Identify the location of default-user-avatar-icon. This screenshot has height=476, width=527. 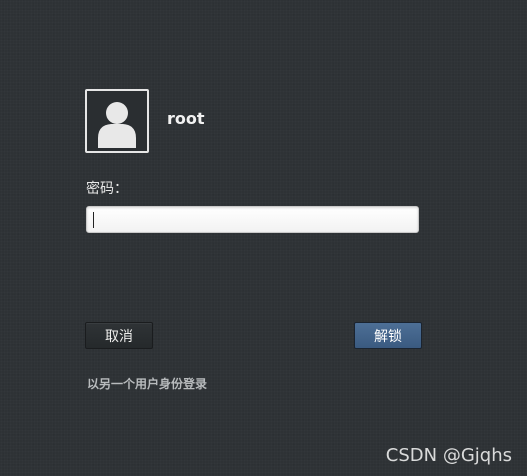
(117, 125).